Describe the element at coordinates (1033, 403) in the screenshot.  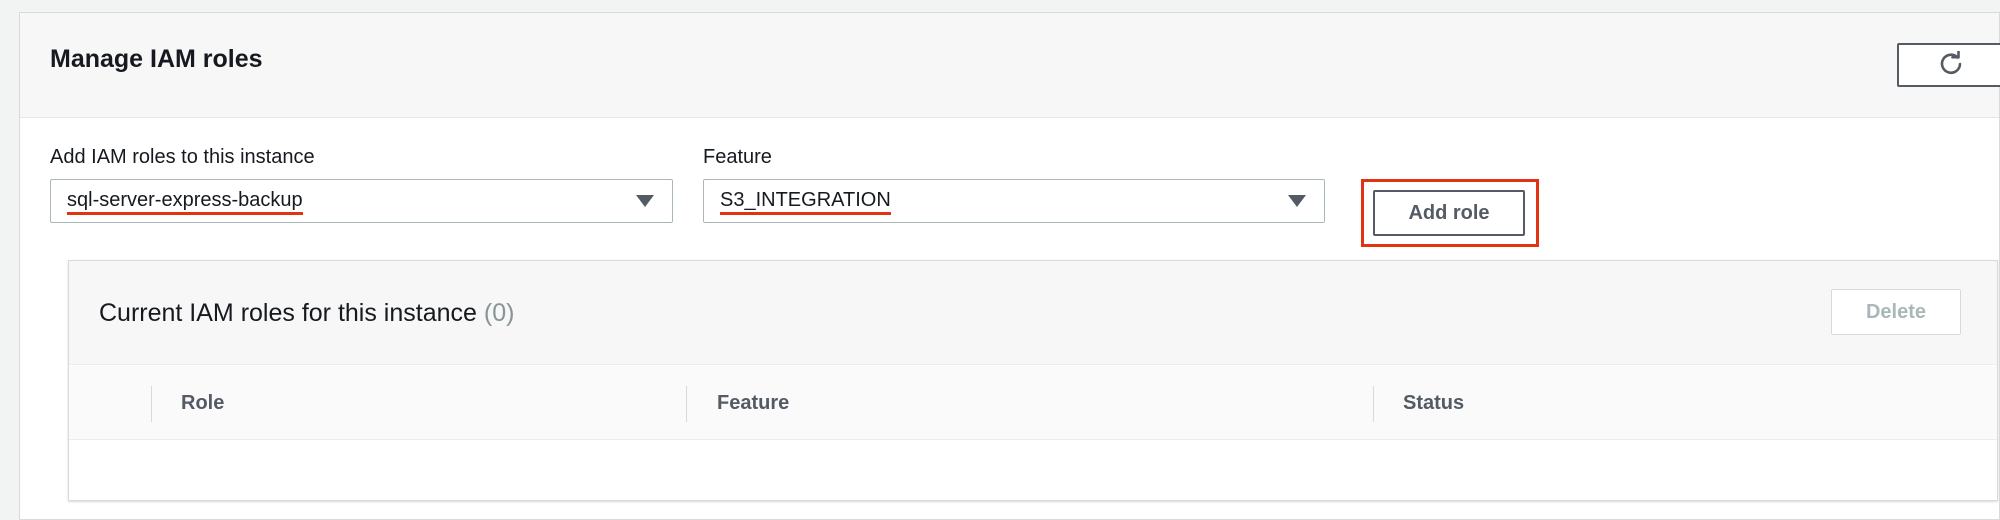
I see `roles-table-header: Role Feature Status` at that location.